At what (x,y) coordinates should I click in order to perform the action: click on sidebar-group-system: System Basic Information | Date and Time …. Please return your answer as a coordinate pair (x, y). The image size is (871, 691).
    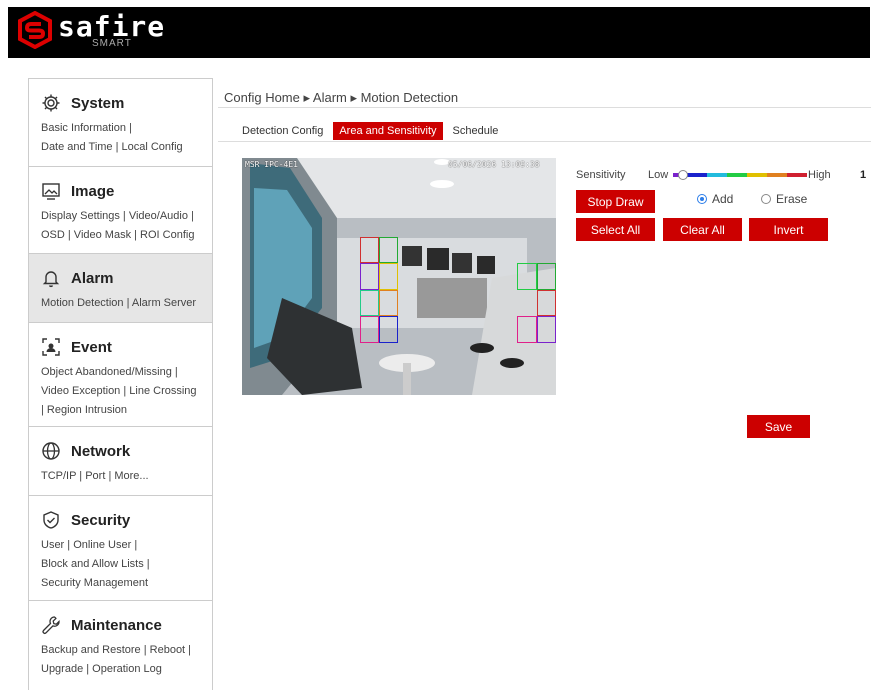
    Looking at the image, I should click on (120, 123).